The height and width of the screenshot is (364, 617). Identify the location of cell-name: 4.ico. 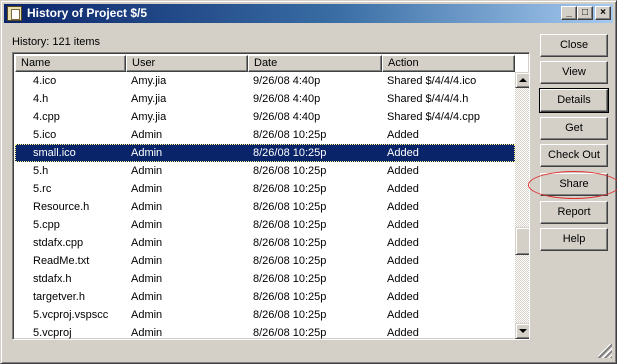
(45, 81).